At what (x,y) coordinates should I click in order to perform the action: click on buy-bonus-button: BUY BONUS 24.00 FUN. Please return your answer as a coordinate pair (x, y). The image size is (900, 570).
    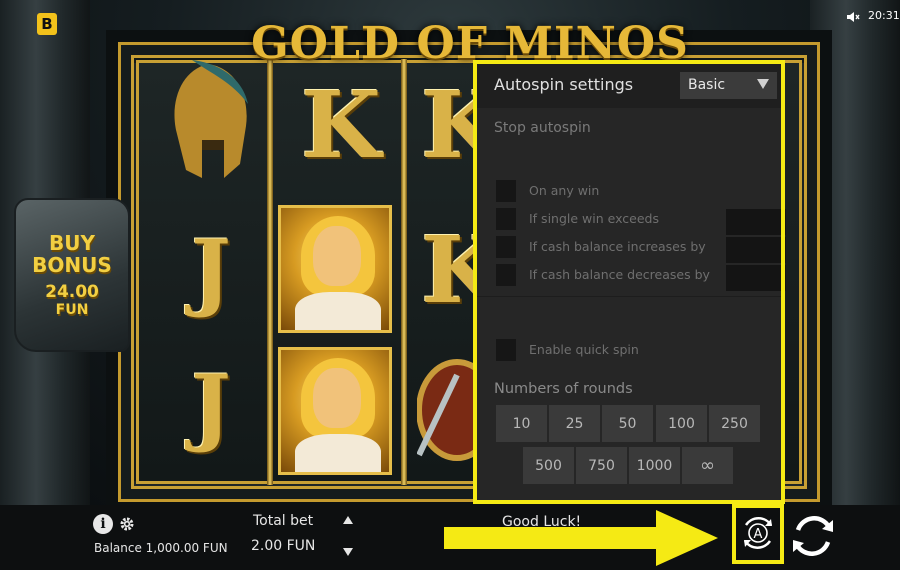
    Looking at the image, I should click on (72, 275).